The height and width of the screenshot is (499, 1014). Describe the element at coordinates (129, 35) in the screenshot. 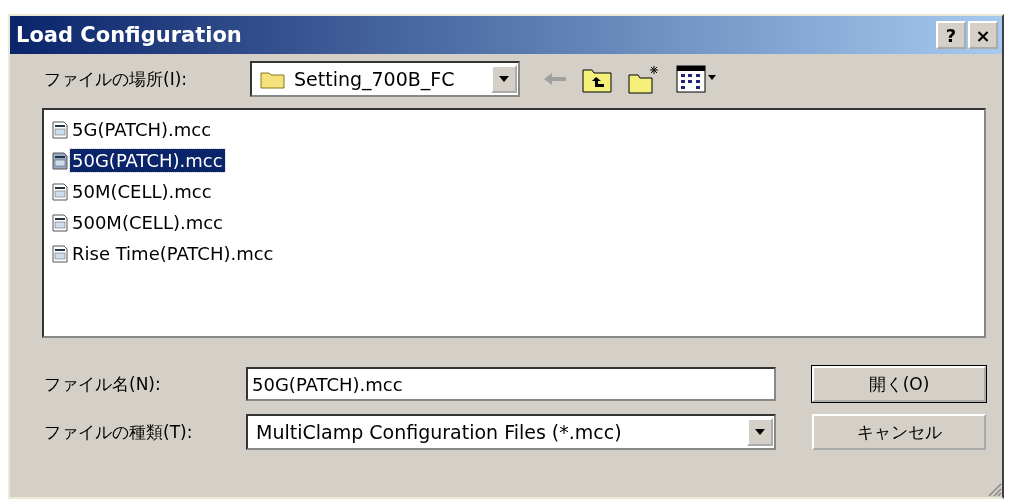

I see `window-title: Load Configuration` at that location.